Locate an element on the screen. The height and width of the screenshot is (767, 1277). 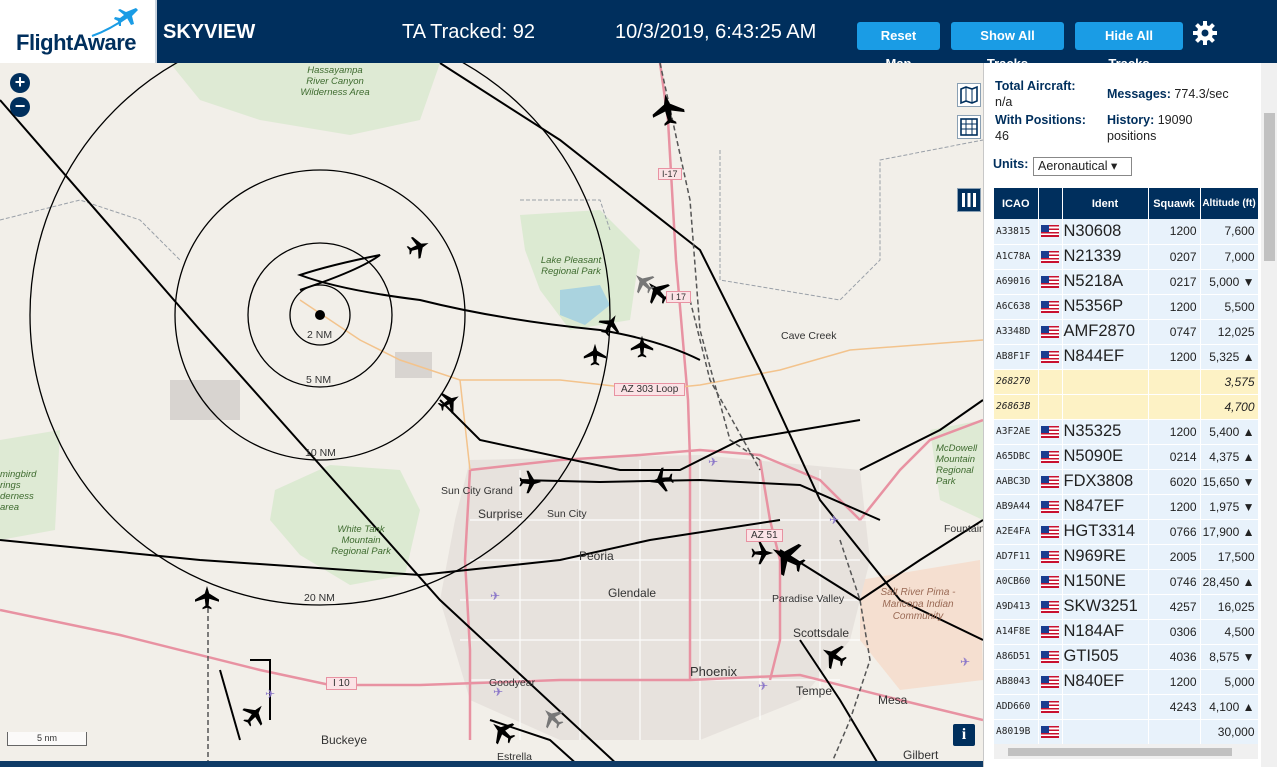
table-row: A1C78A N21339 0207 7,000 is located at coordinates (1126, 257).